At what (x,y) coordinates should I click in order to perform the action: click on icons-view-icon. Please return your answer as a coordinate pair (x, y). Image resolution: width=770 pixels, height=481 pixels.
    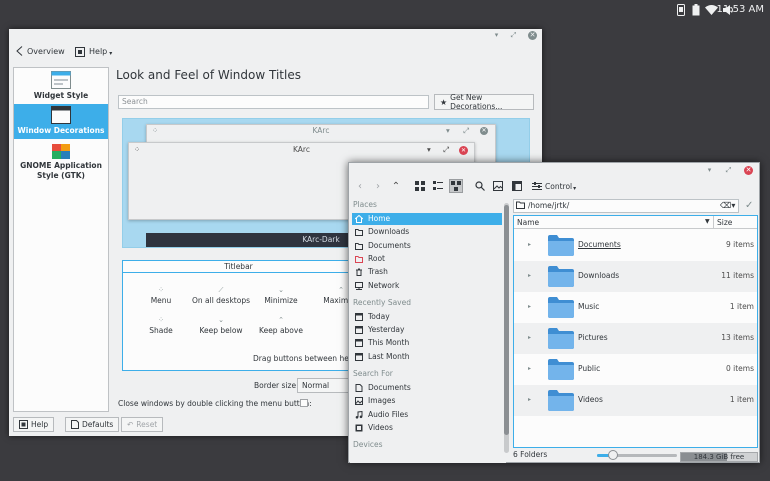
    Looking at the image, I should click on (420, 186).